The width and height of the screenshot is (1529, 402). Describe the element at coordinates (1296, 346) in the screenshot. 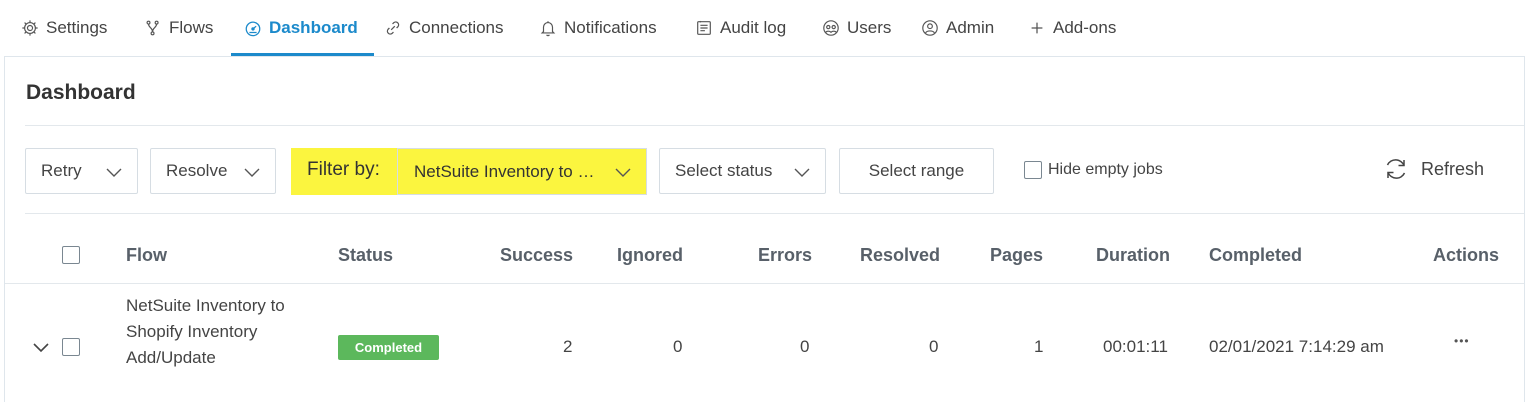

I see `completed-timestamp: 02/01/2021 7:14:29 am` at that location.